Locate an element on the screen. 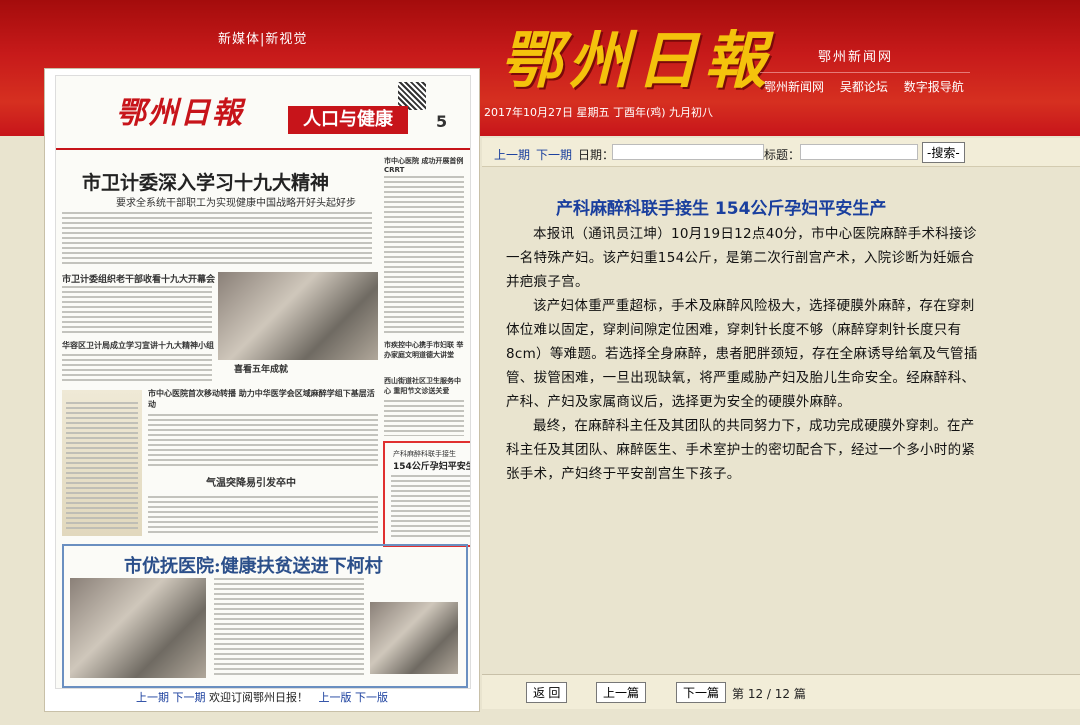 The width and height of the screenshot is (1080, 725). newspaper-logo: 鄂州日報 is located at coordinates (636, 60).